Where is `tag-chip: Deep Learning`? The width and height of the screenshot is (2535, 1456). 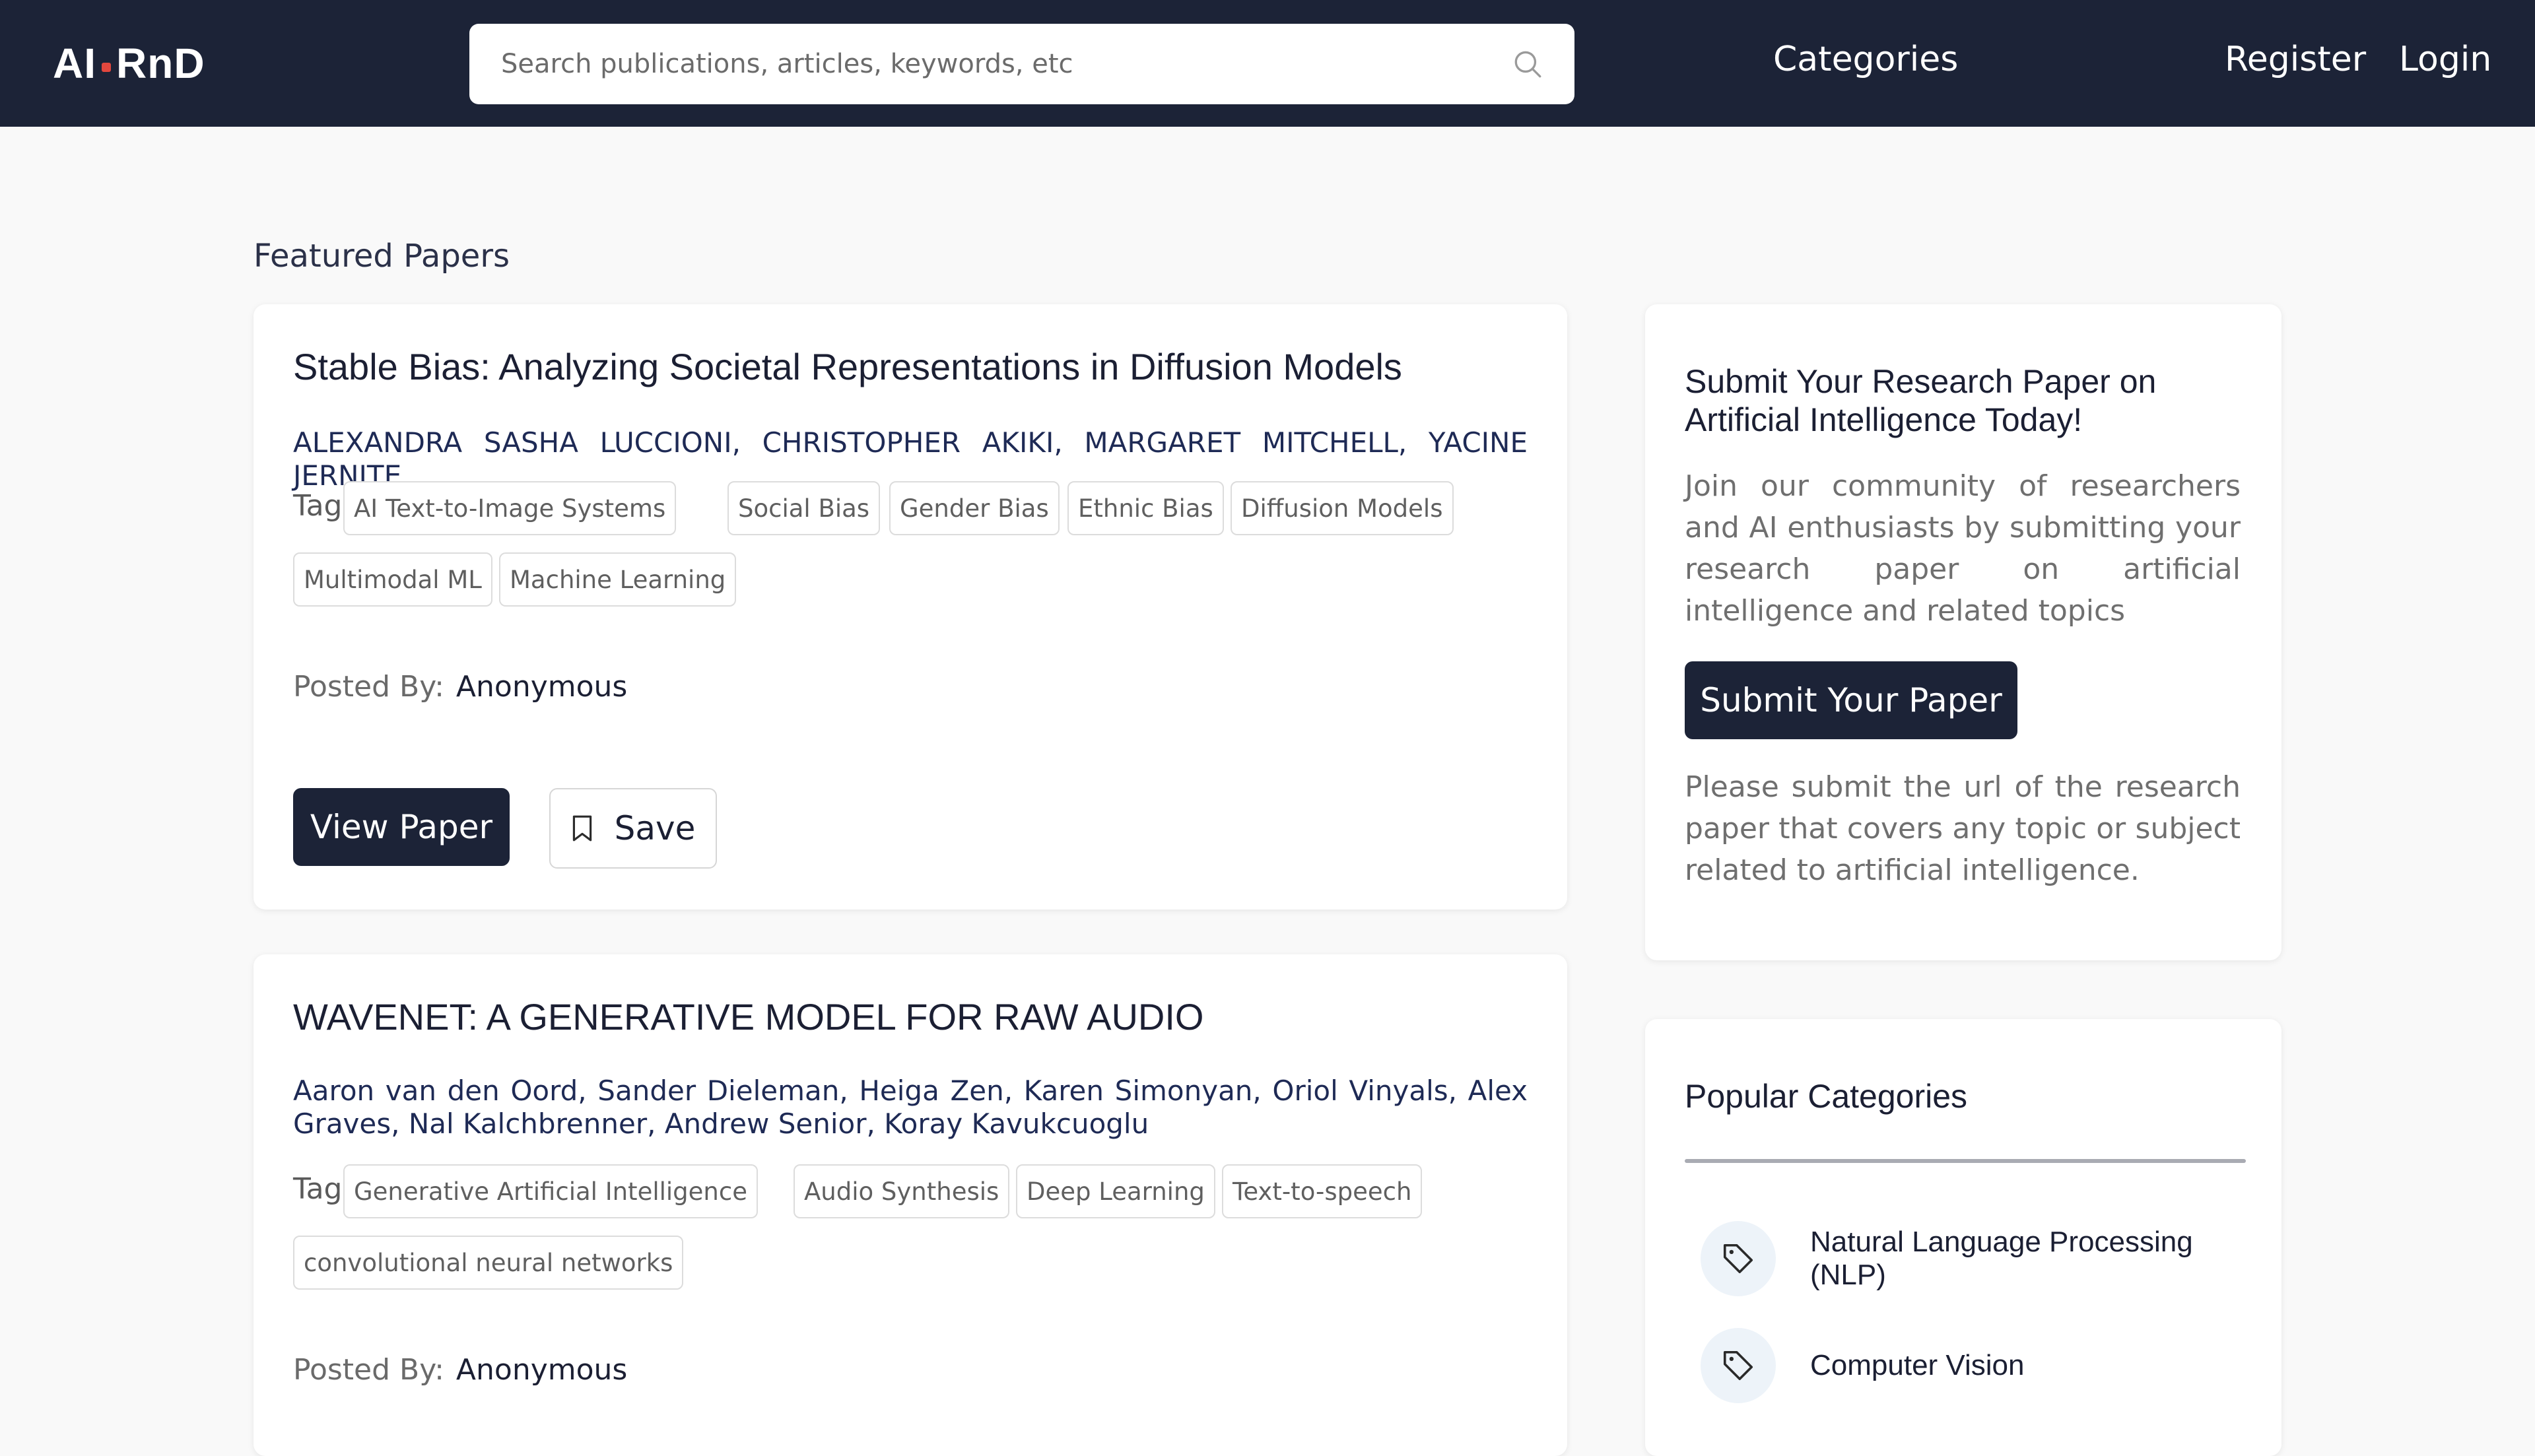
tag-chip: Deep Learning is located at coordinates (1115, 1191).